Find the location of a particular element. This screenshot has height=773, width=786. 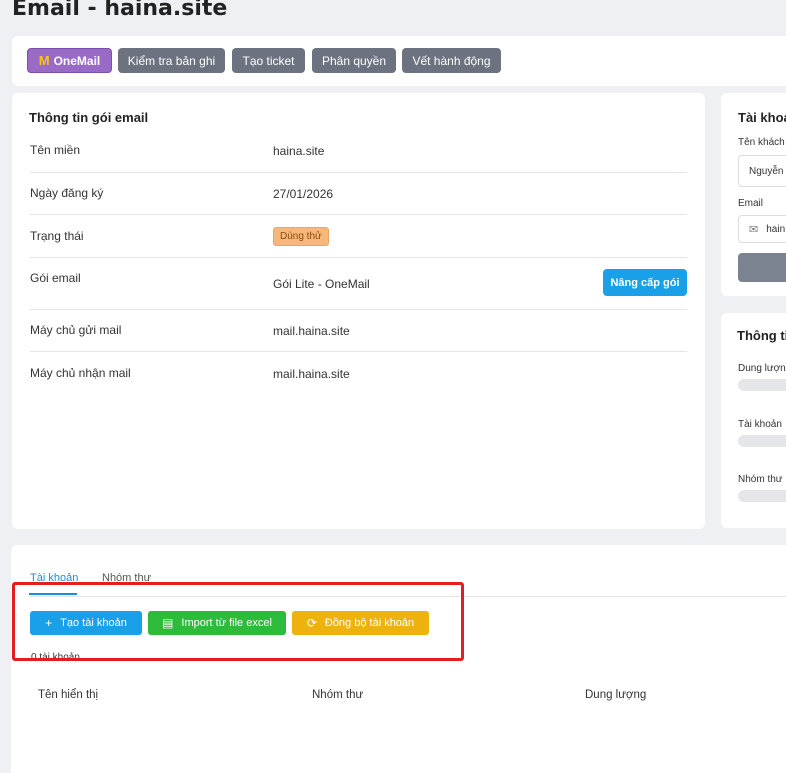

onemail-logo-icon: M is located at coordinates (44, 60).